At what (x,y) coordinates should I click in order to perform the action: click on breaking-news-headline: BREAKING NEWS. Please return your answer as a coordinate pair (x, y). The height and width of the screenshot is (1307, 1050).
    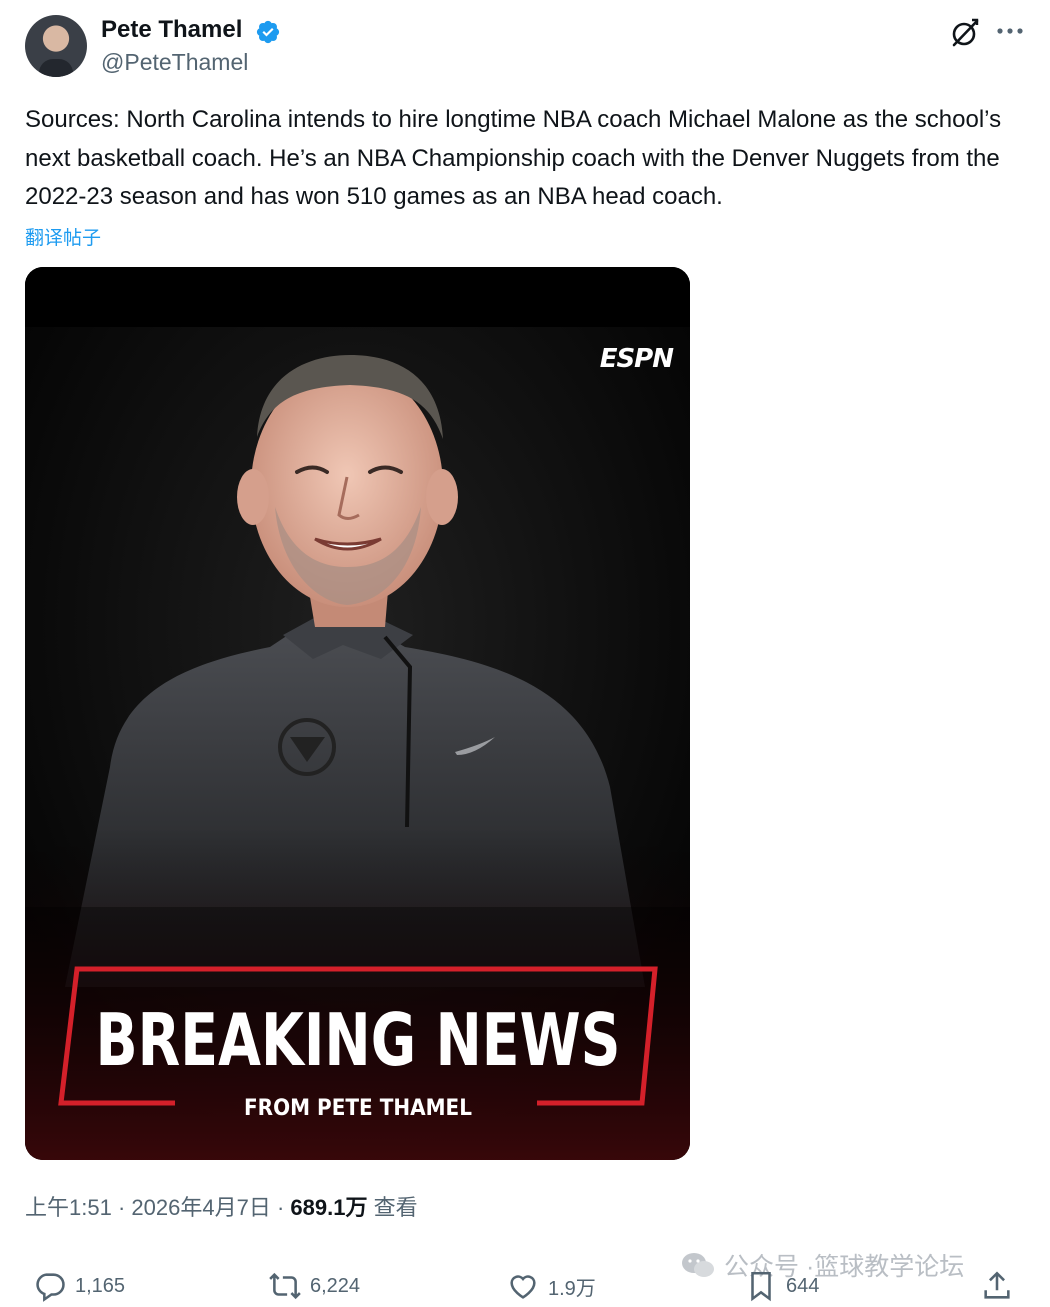
    Looking at the image, I should click on (358, 1040).